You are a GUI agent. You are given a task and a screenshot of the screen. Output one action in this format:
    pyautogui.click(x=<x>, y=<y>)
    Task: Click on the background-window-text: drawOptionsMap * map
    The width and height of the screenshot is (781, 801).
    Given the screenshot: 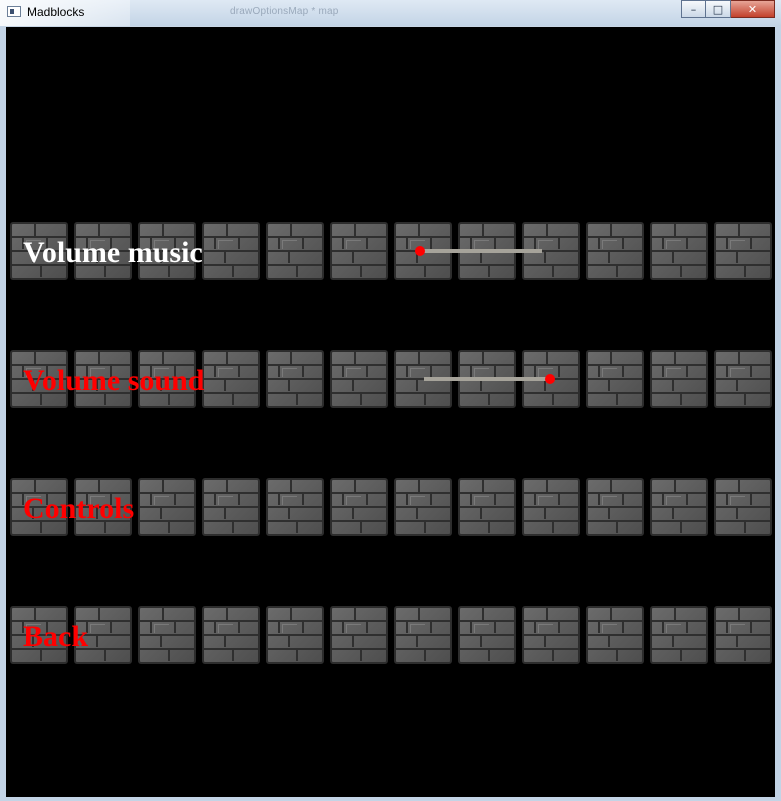 What is the action you would take?
    pyautogui.click(x=284, y=11)
    